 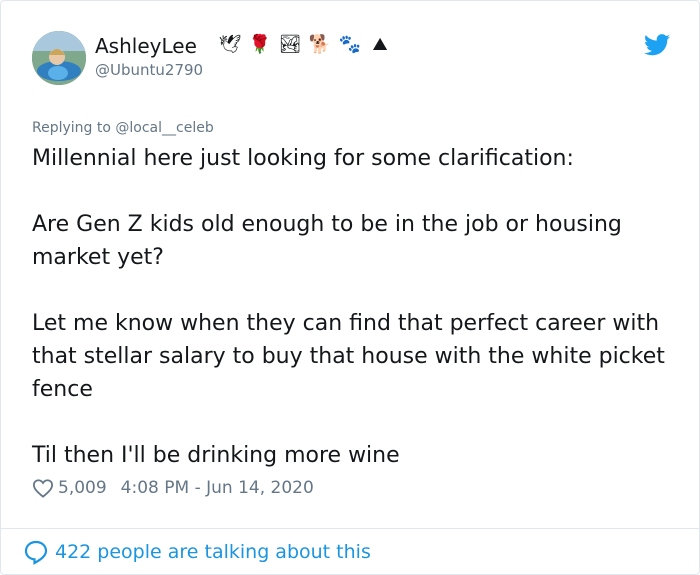 I want to click on mountain-emoji: ⛰, so click(x=380, y=44).